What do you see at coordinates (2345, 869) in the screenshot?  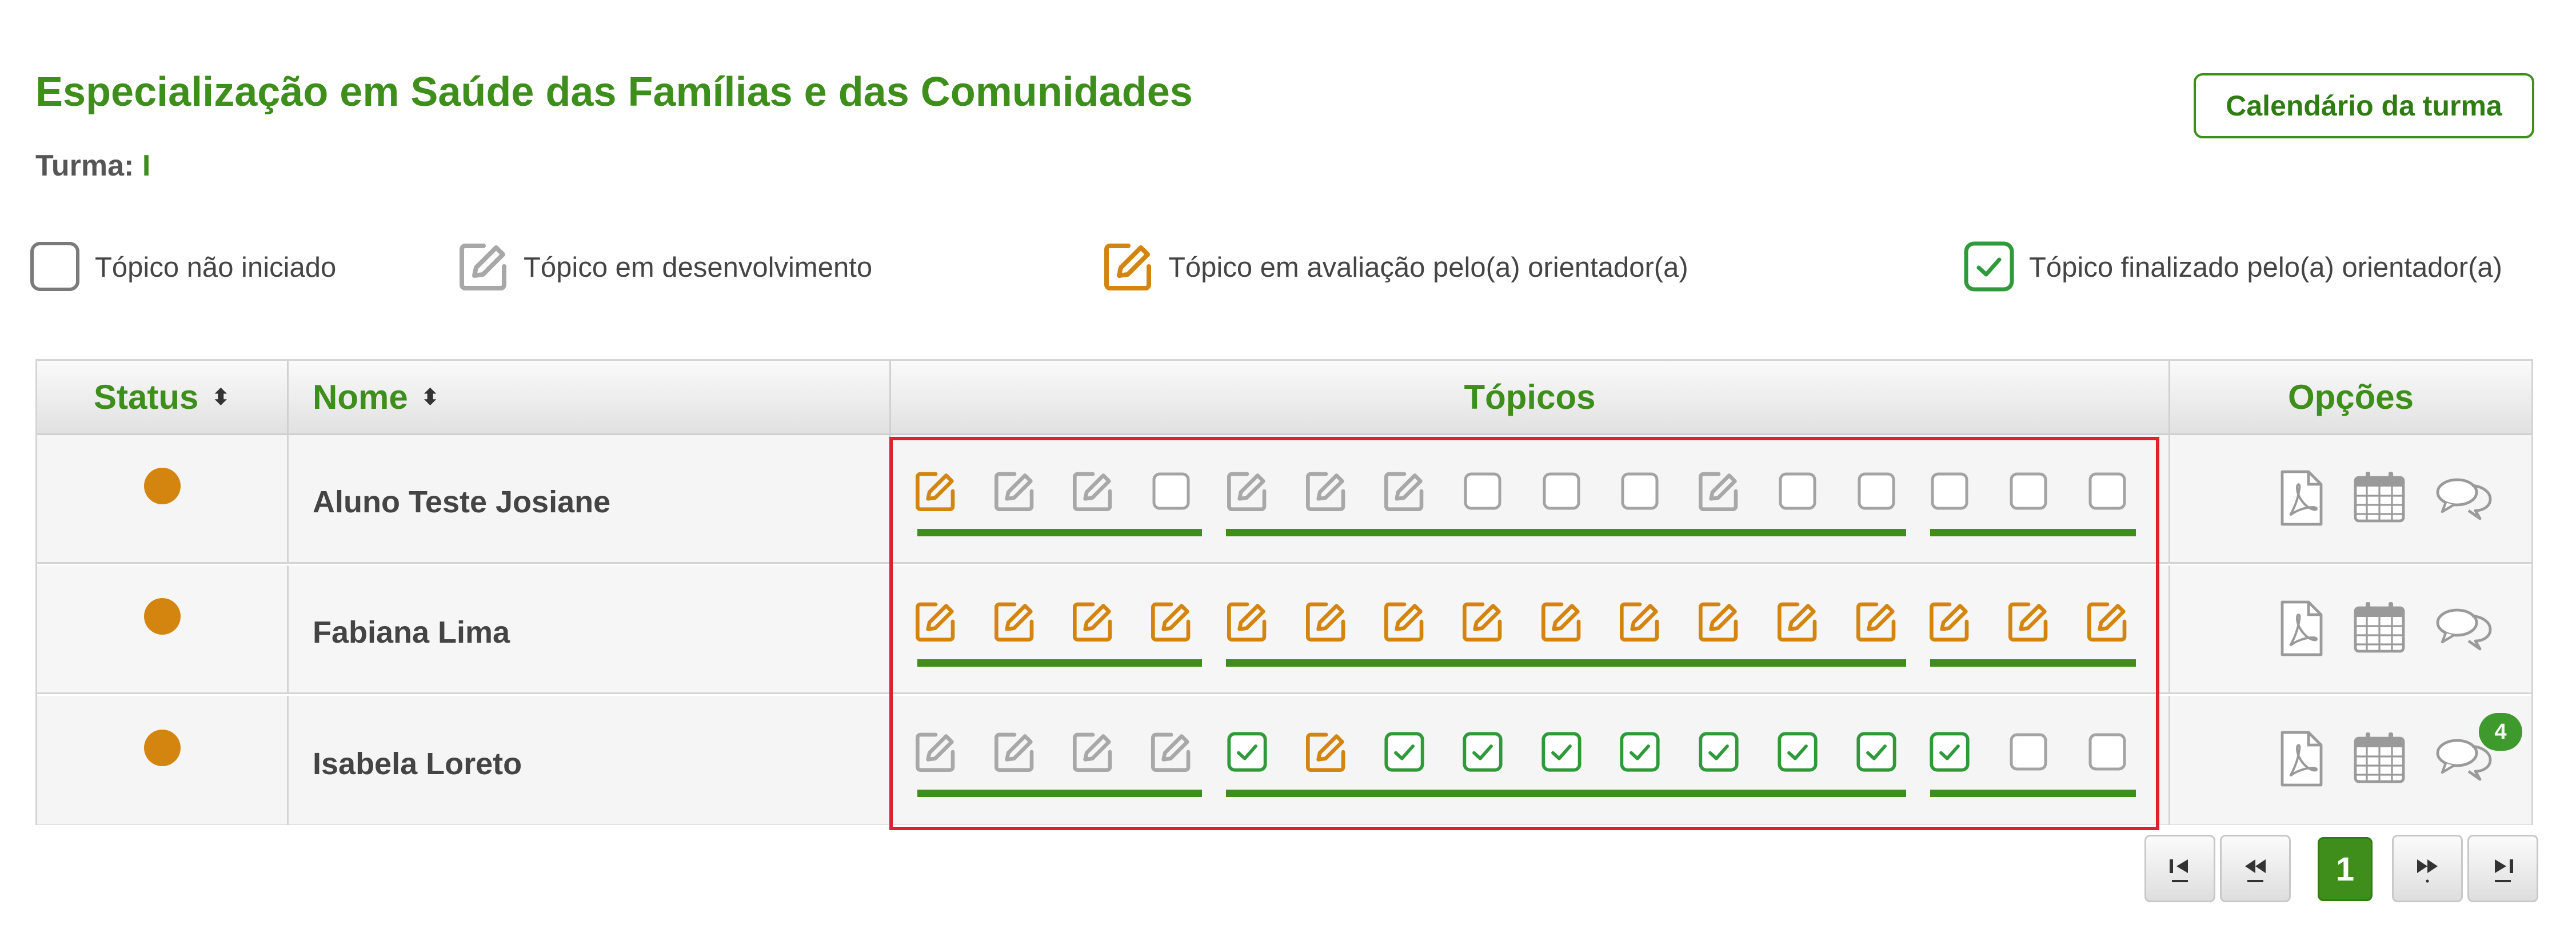 I see `page-1-button: 1` at bounding box center [2345, 869].